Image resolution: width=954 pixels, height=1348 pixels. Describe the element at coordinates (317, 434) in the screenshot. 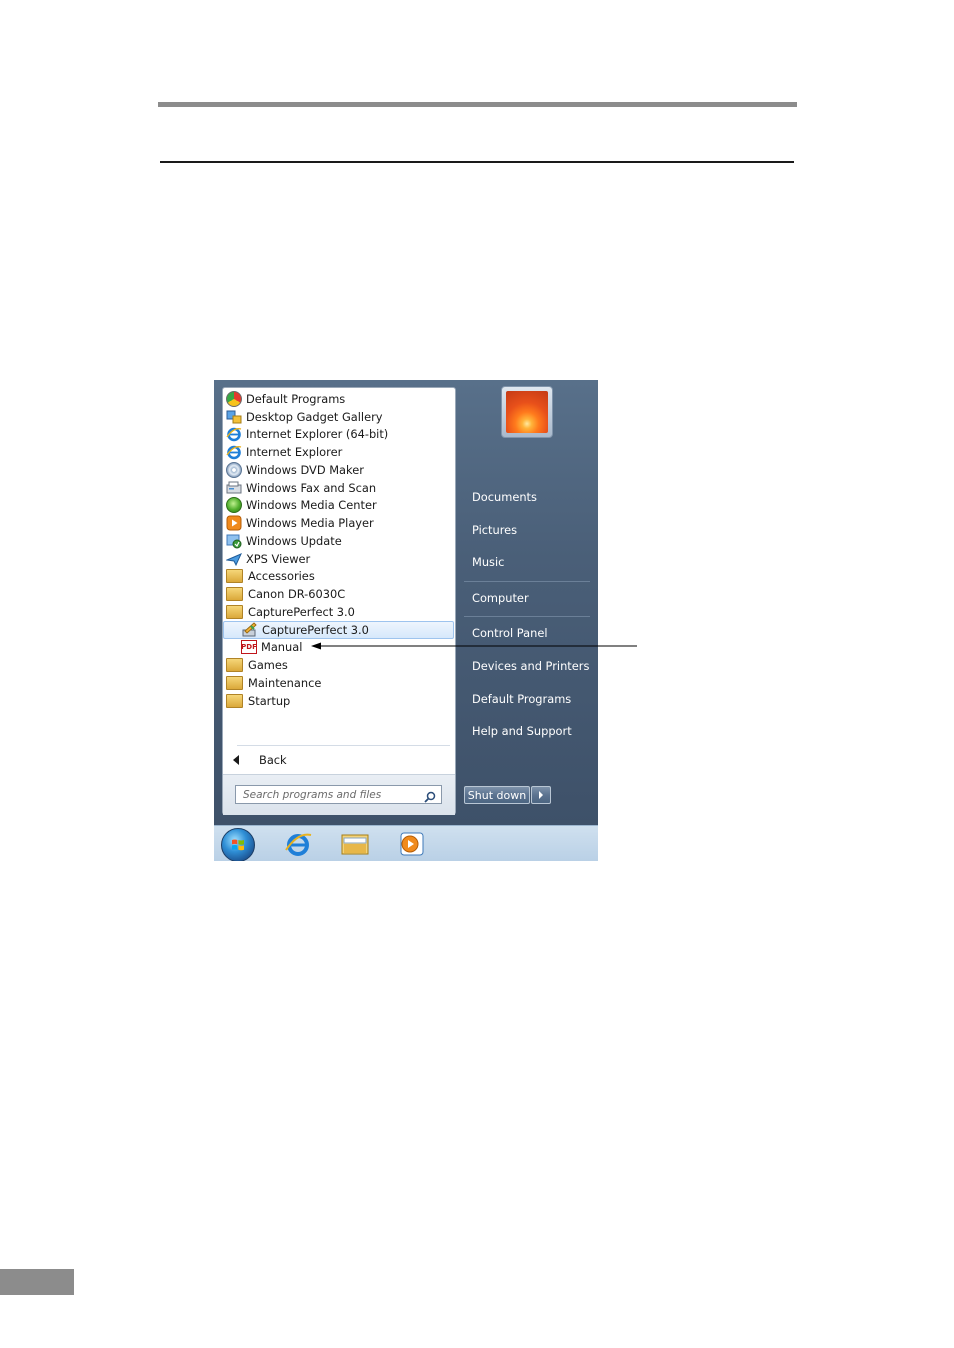

I see `program-label: Internet Explorer (64-bit)` at that location.